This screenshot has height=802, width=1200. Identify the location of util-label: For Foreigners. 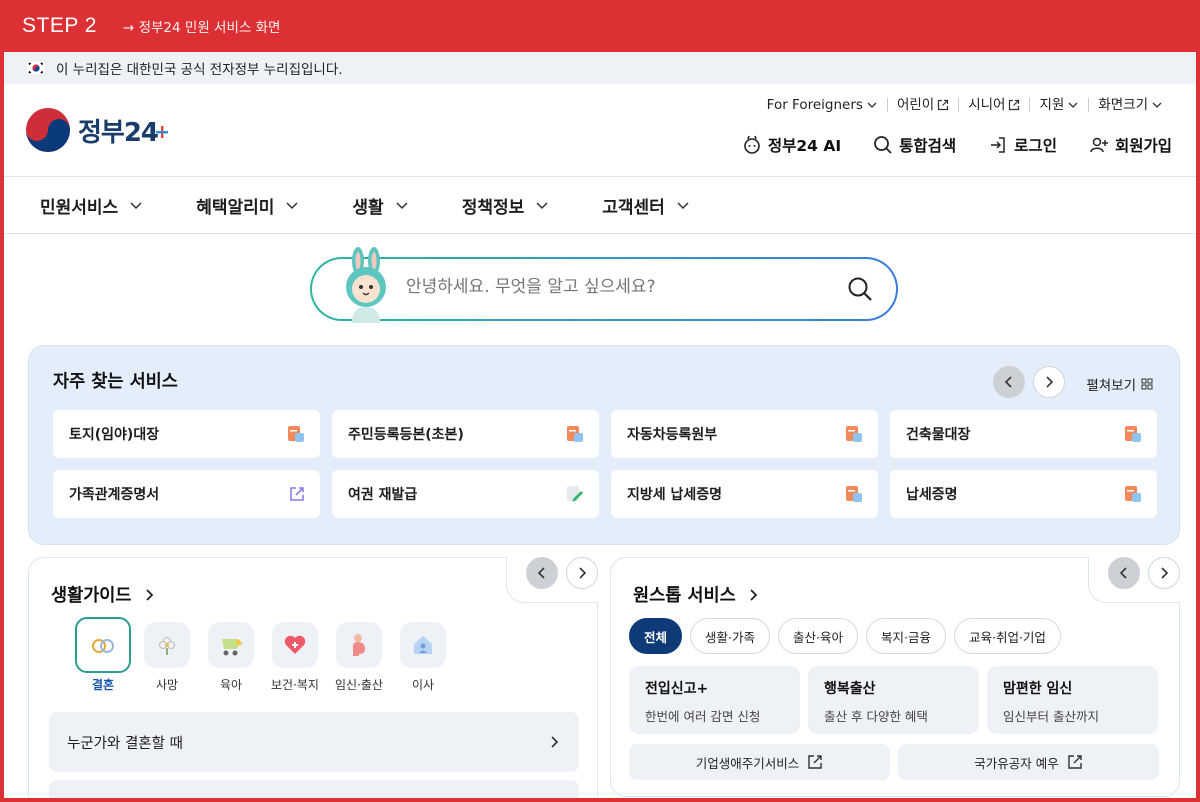
(814, 105).